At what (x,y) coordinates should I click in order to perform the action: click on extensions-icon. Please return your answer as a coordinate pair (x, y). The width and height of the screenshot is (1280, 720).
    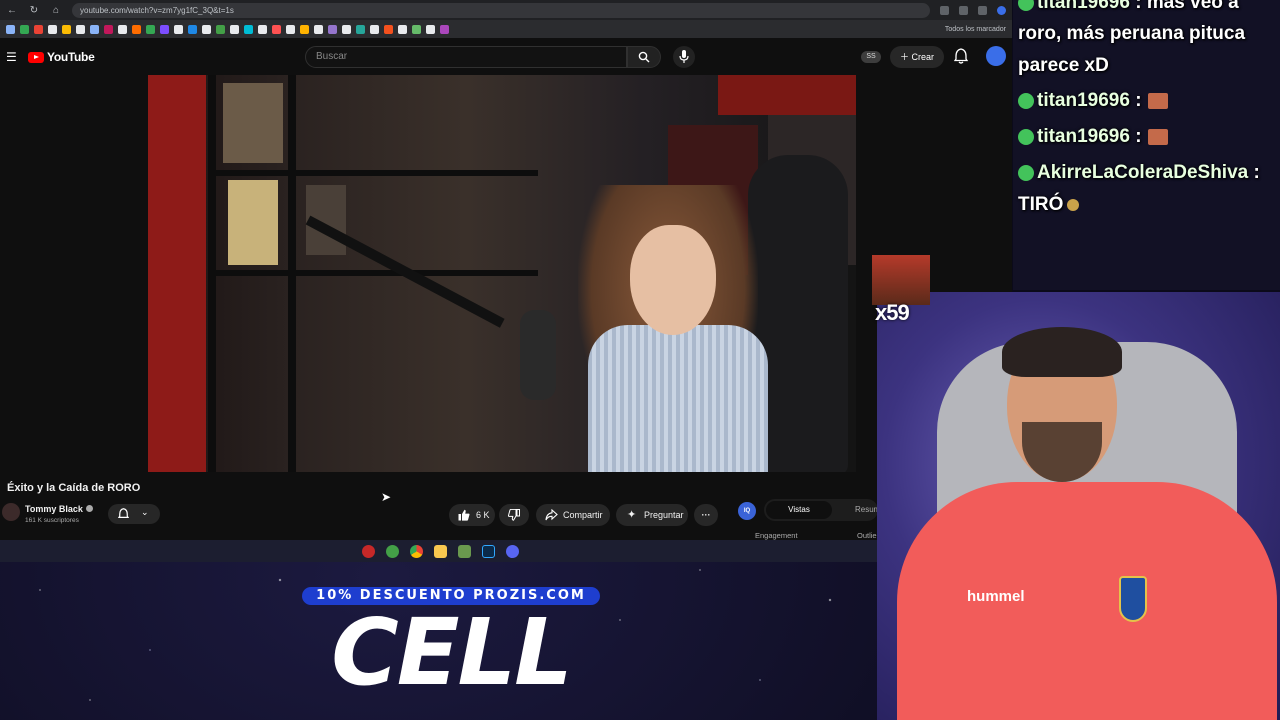
    Looking at the image, I should click on (982, 10).